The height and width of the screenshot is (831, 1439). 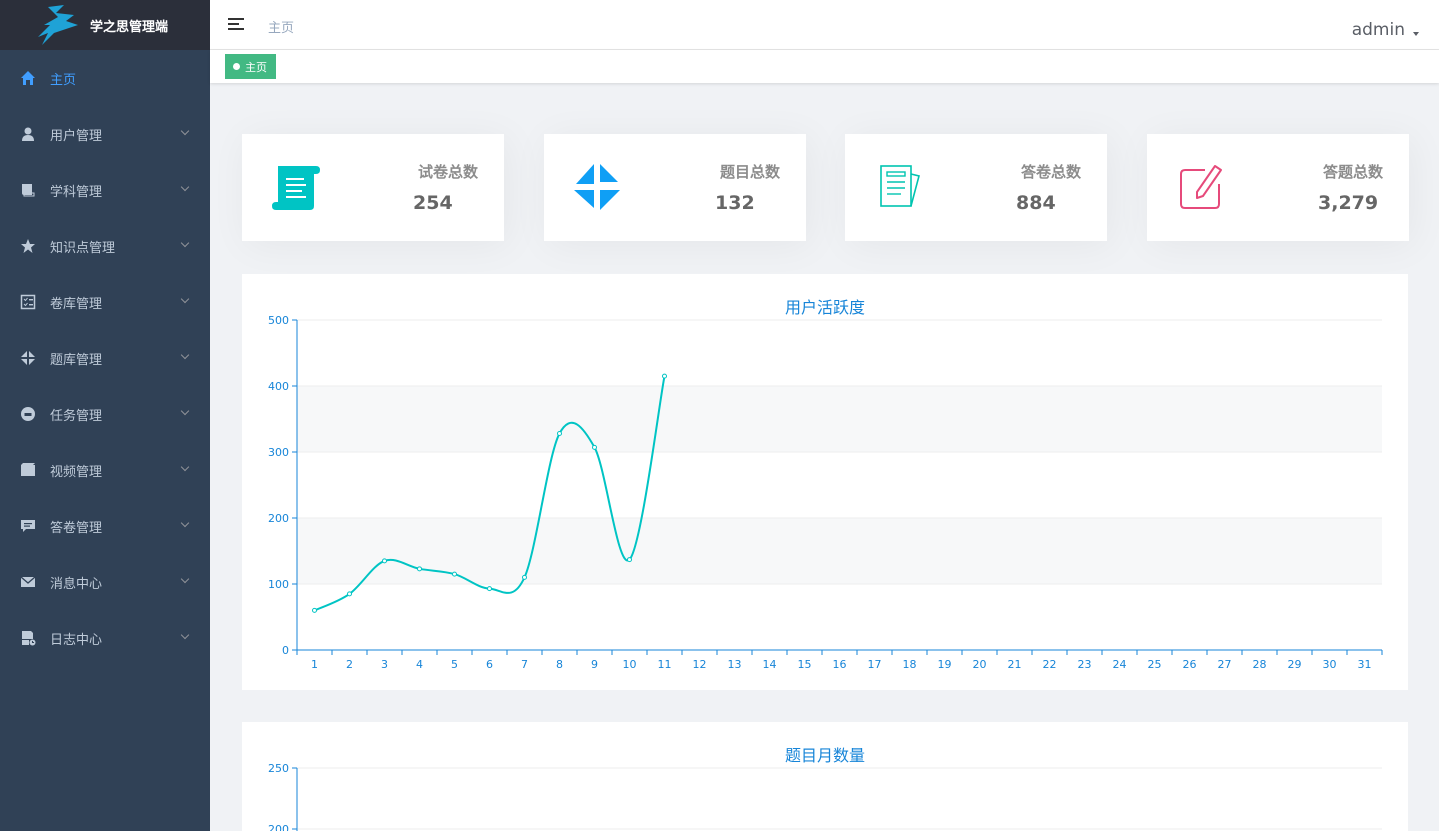 I want to click on sidebar-item-0: 主页, so click(x=105, y=78).